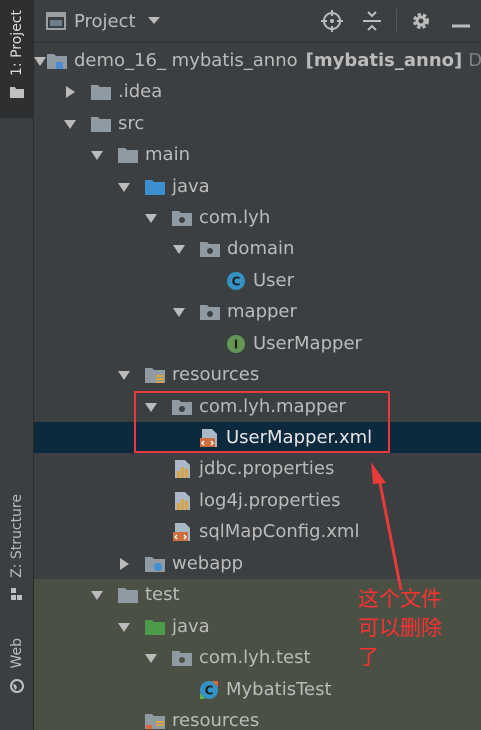  I want to click on annotation-line-3: 了, so click(368, 657).